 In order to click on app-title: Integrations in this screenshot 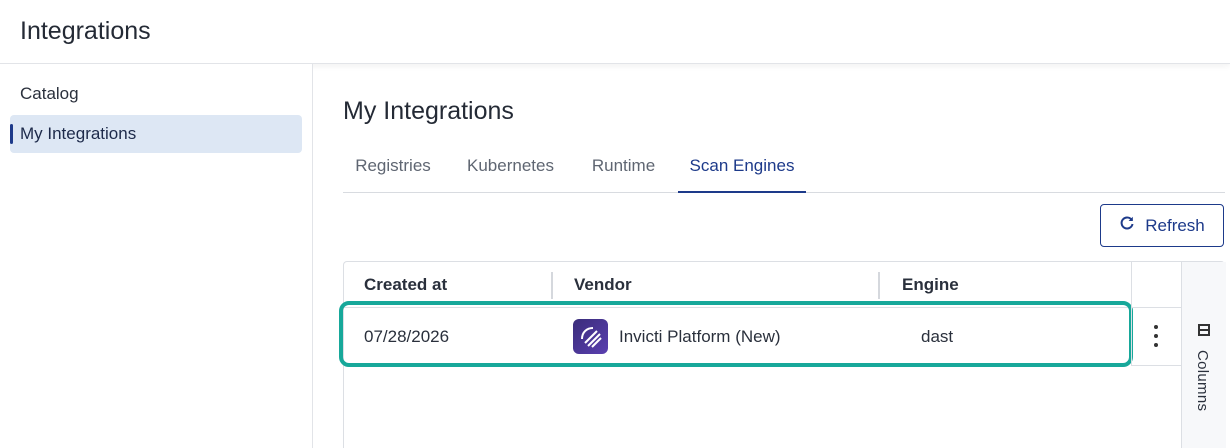, I will do `click(85, 31)`.